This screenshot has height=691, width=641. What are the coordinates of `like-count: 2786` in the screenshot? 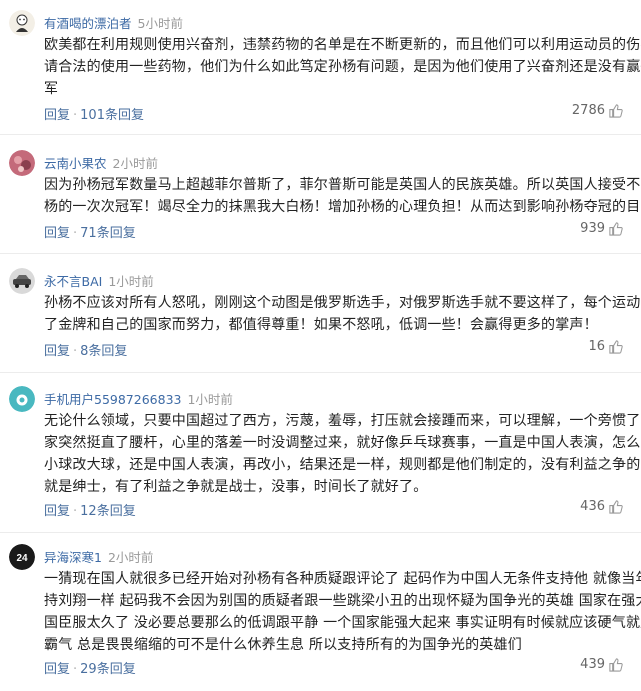 It's located at (588, 110).